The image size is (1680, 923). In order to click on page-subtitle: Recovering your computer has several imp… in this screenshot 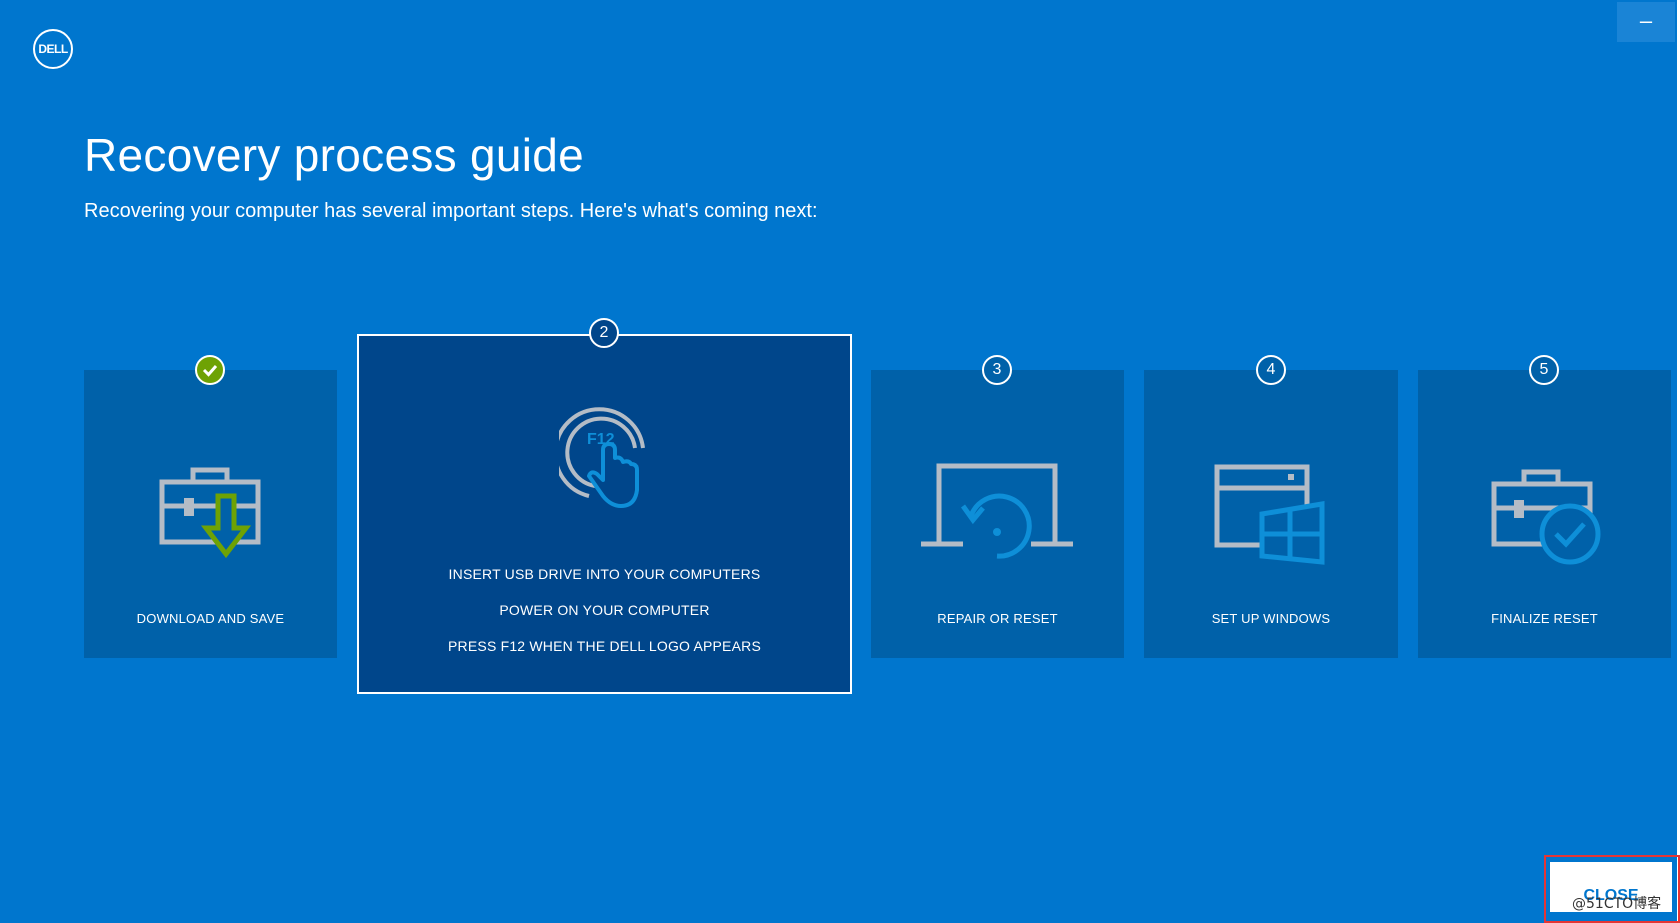, I will do `click(451, 211)`.